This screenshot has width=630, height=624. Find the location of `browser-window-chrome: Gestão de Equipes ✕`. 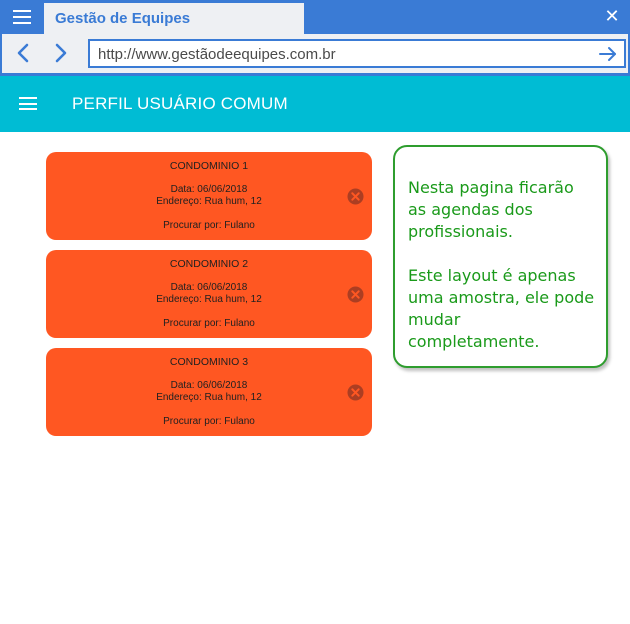

browser-window-chrome: Gestão de Equipes ✕ is located at coordinates (315, 38).